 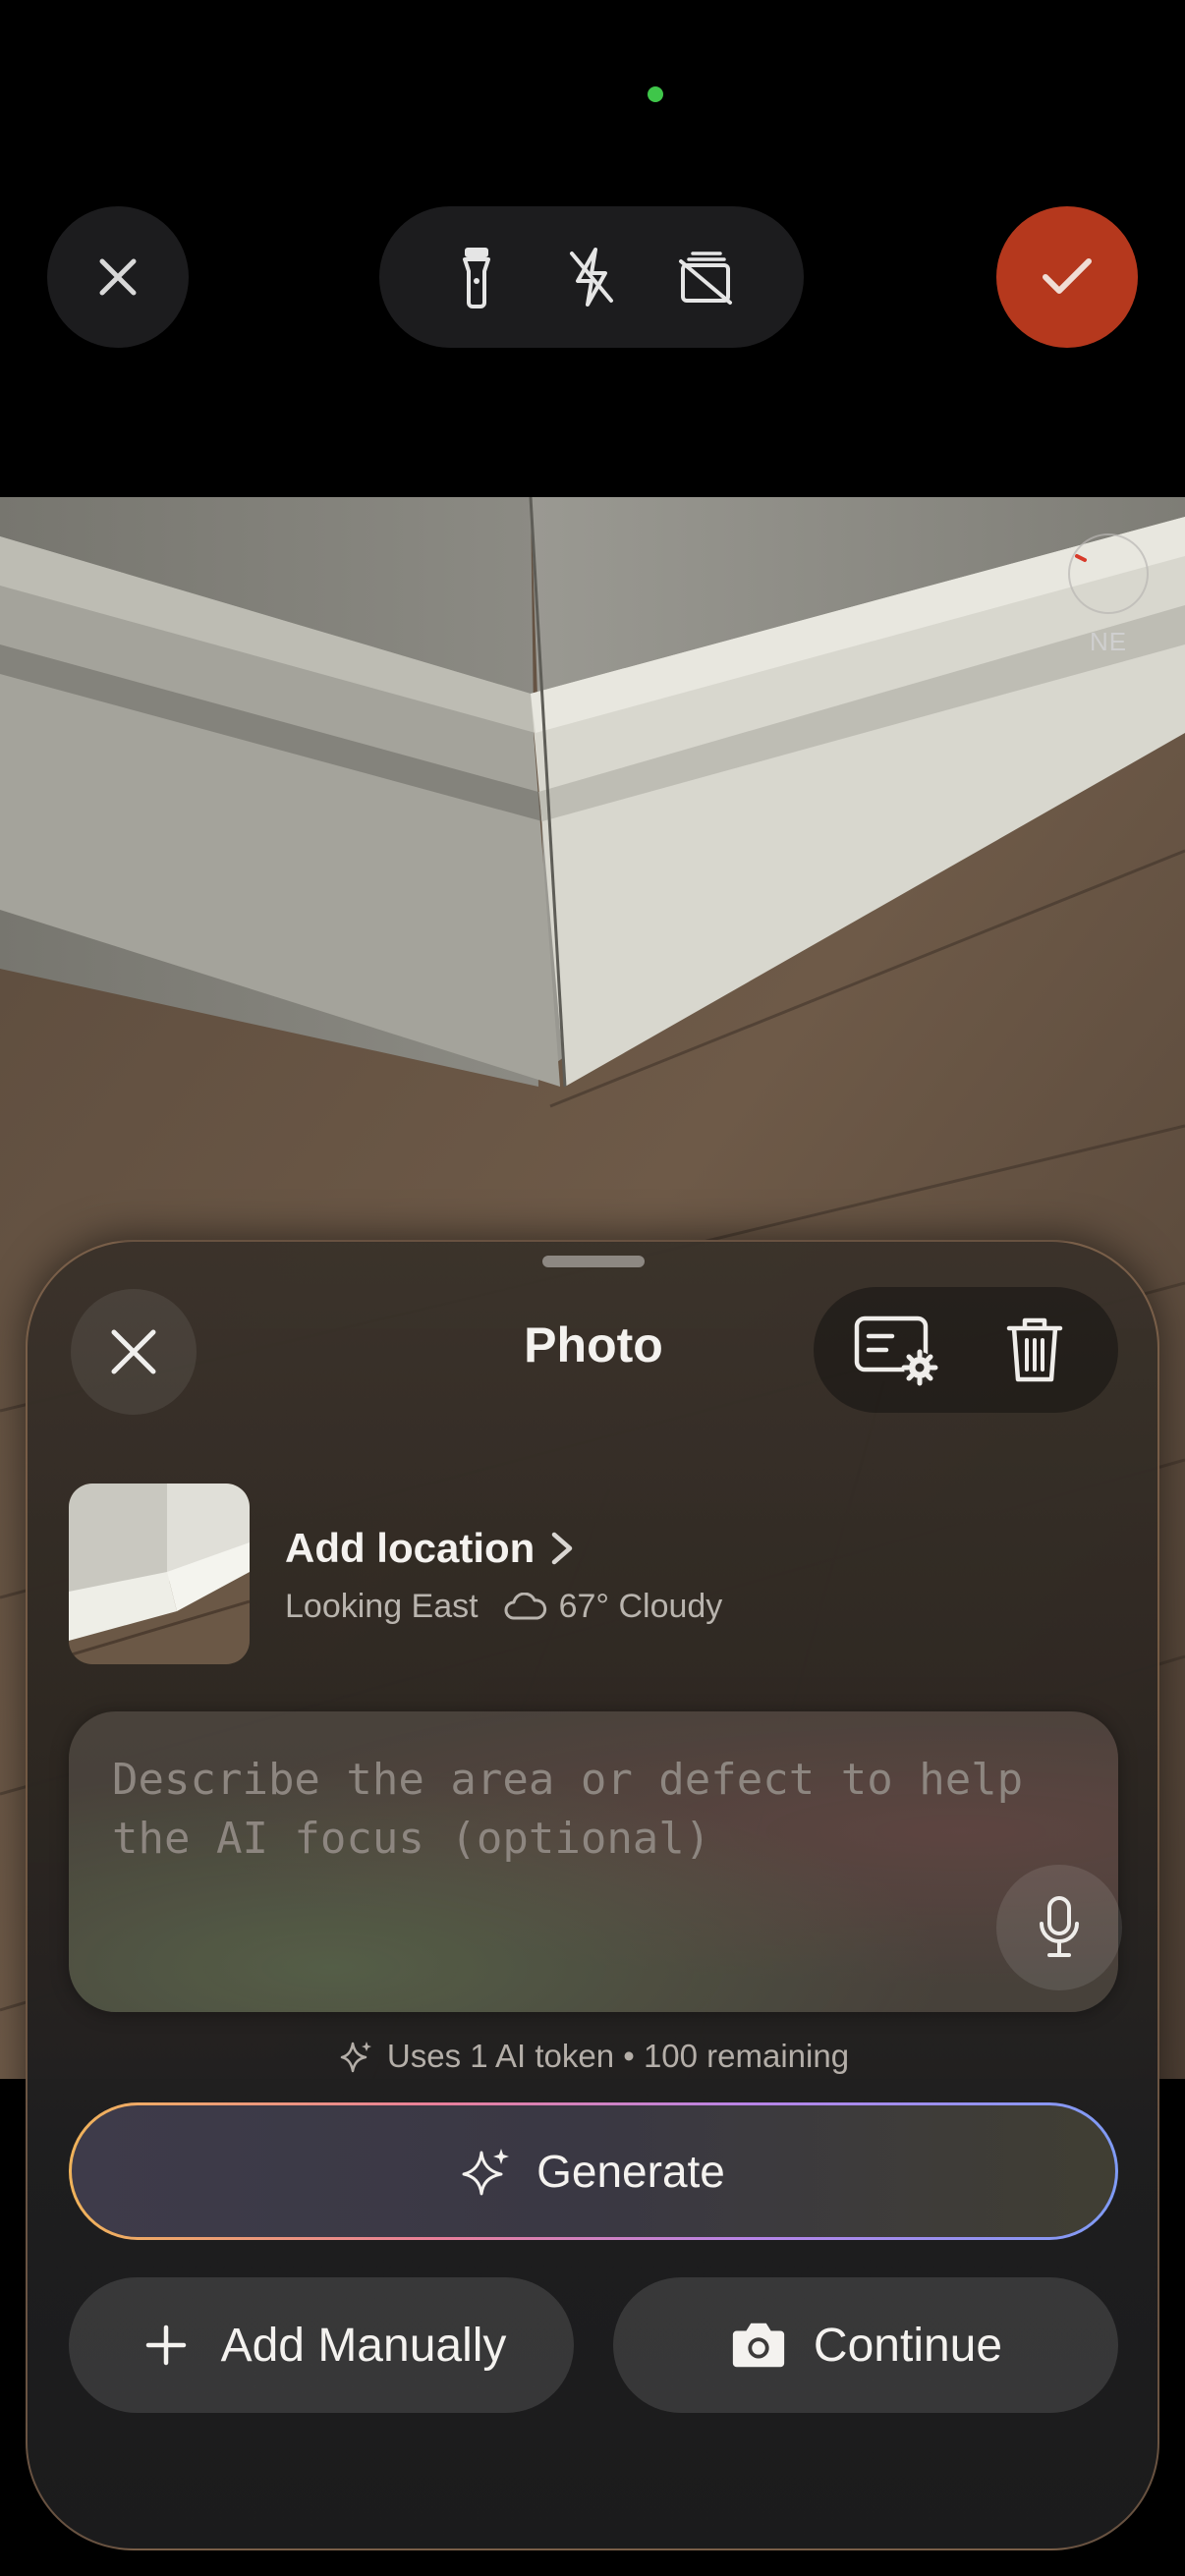 I want to click on generate-button: Generate, so click(x=594, y=2171).